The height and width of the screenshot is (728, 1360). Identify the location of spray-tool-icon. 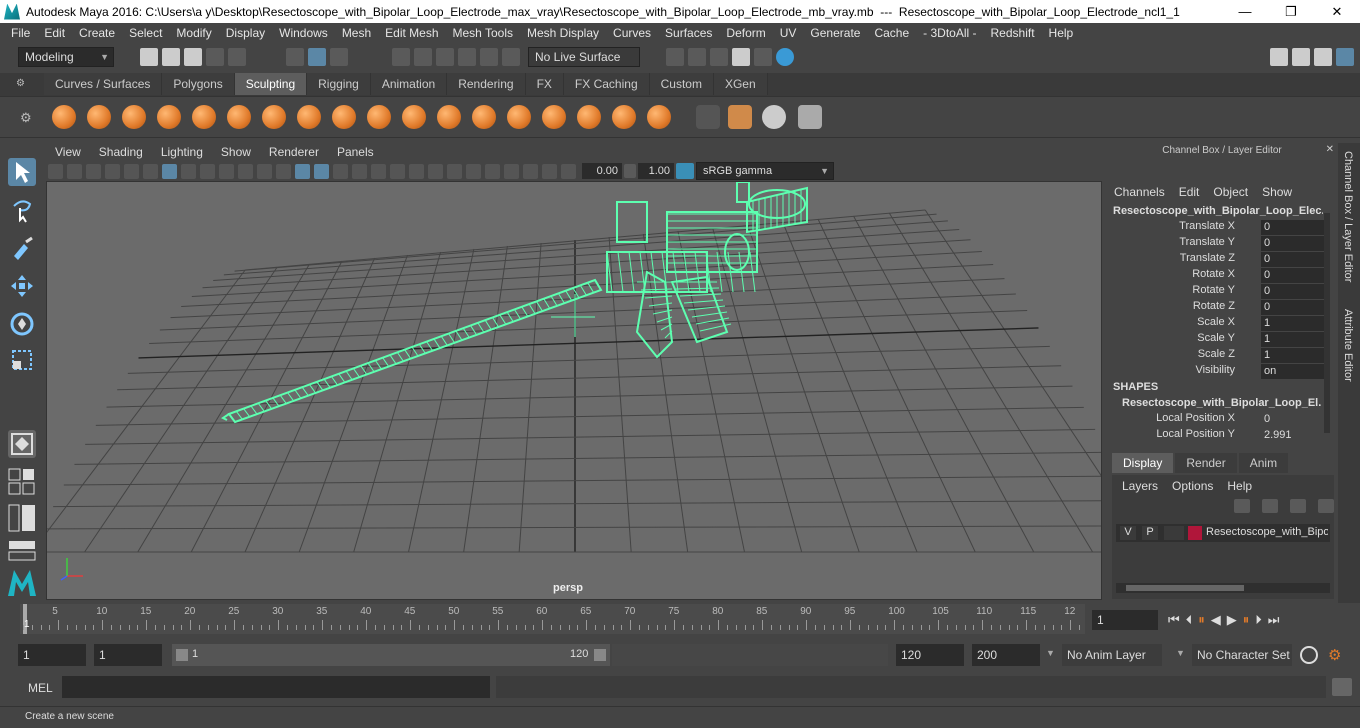
(309, 117).